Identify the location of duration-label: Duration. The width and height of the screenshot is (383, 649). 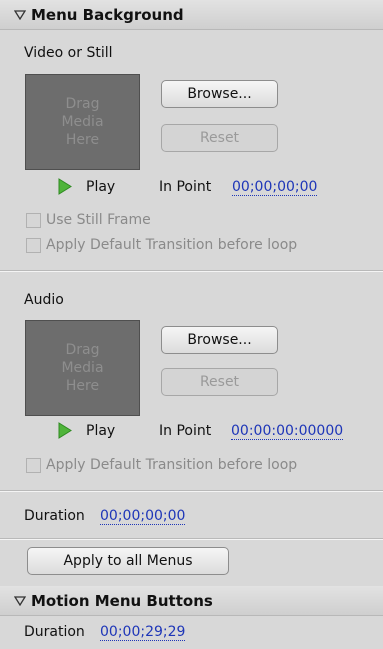
(54, 516).